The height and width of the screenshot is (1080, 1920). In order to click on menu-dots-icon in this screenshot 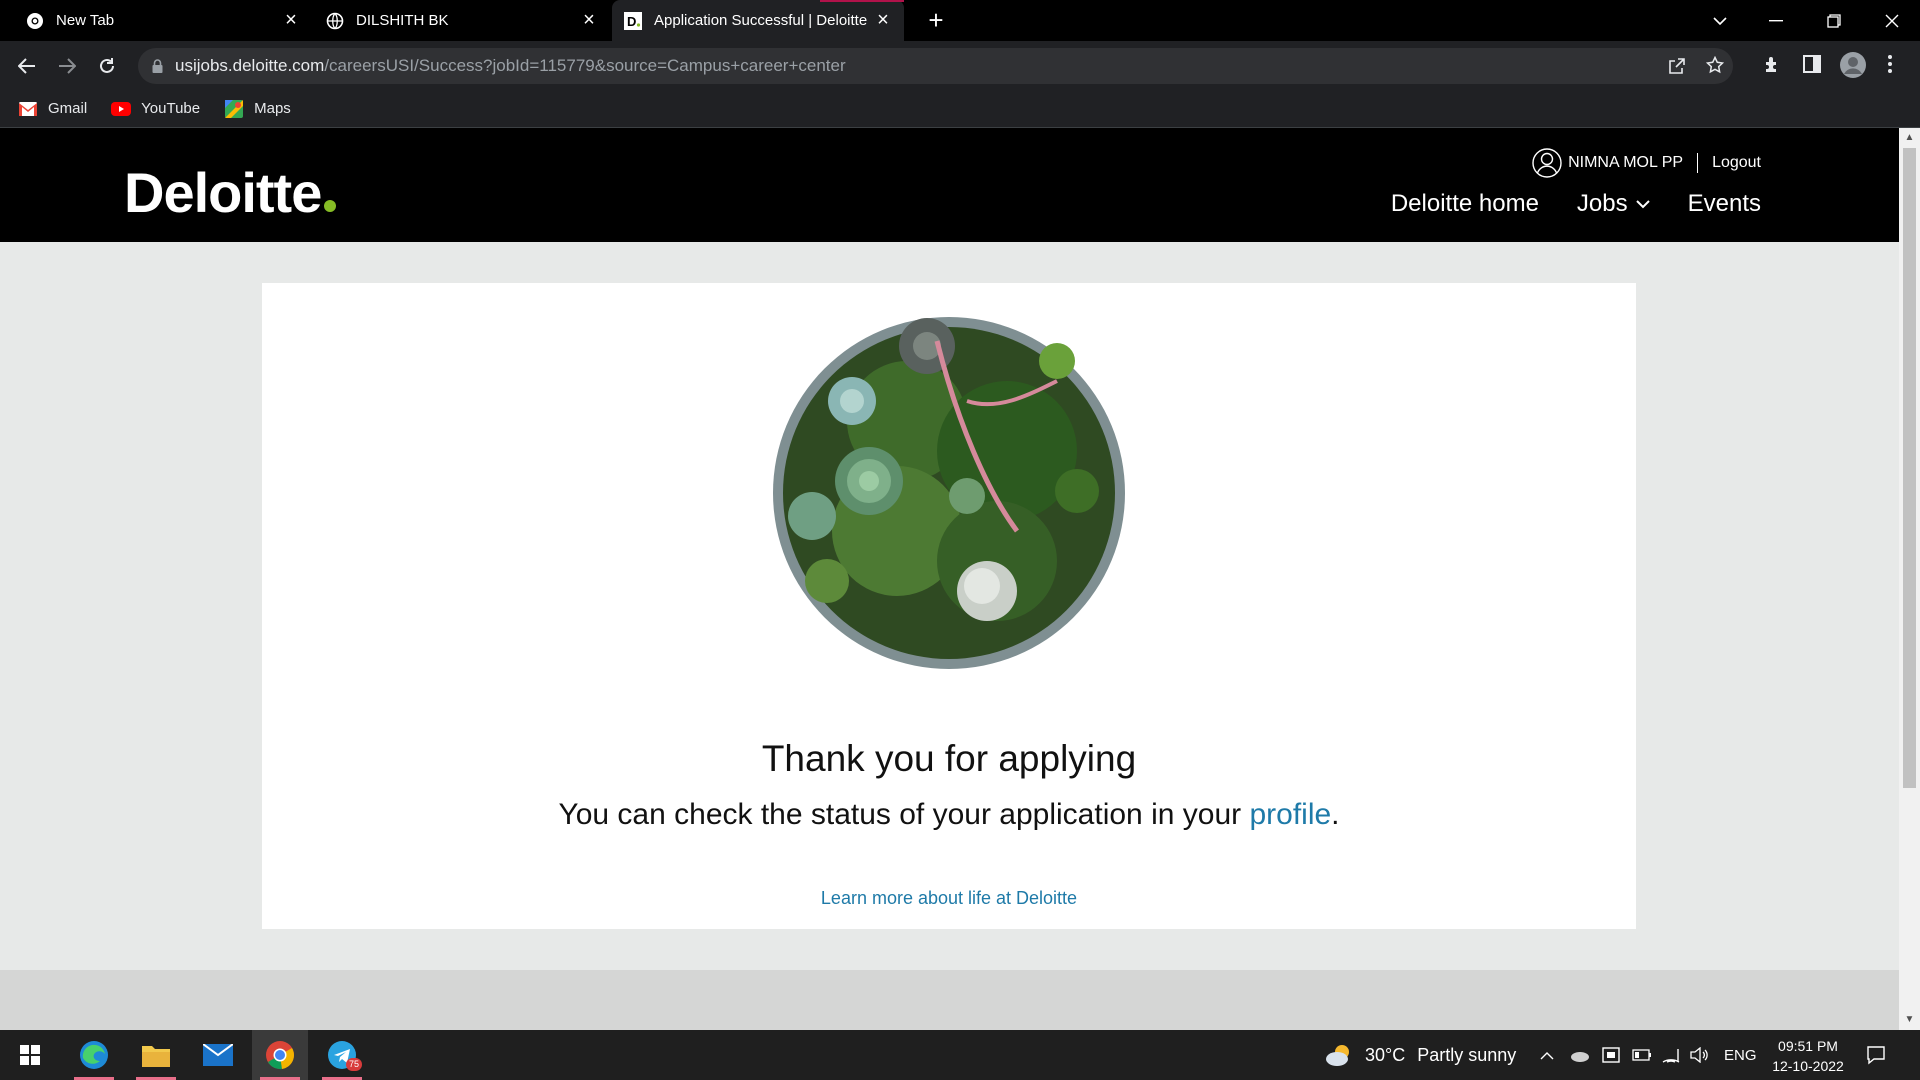, I will do `click(1890, 66)`.